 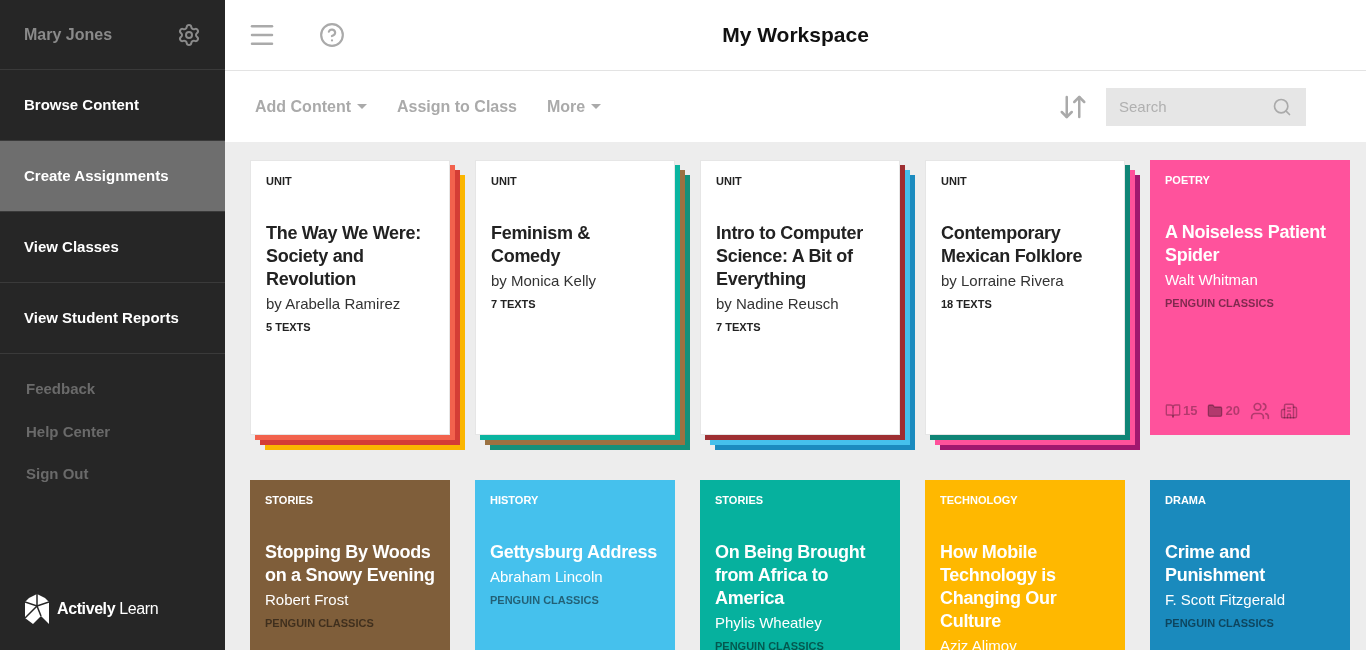 I want to click on book-card: POETRY A Noiseless Patient Spider Walt Whitman PENGUIN CLASSICS 15 20, so click(x=1250, y=297).